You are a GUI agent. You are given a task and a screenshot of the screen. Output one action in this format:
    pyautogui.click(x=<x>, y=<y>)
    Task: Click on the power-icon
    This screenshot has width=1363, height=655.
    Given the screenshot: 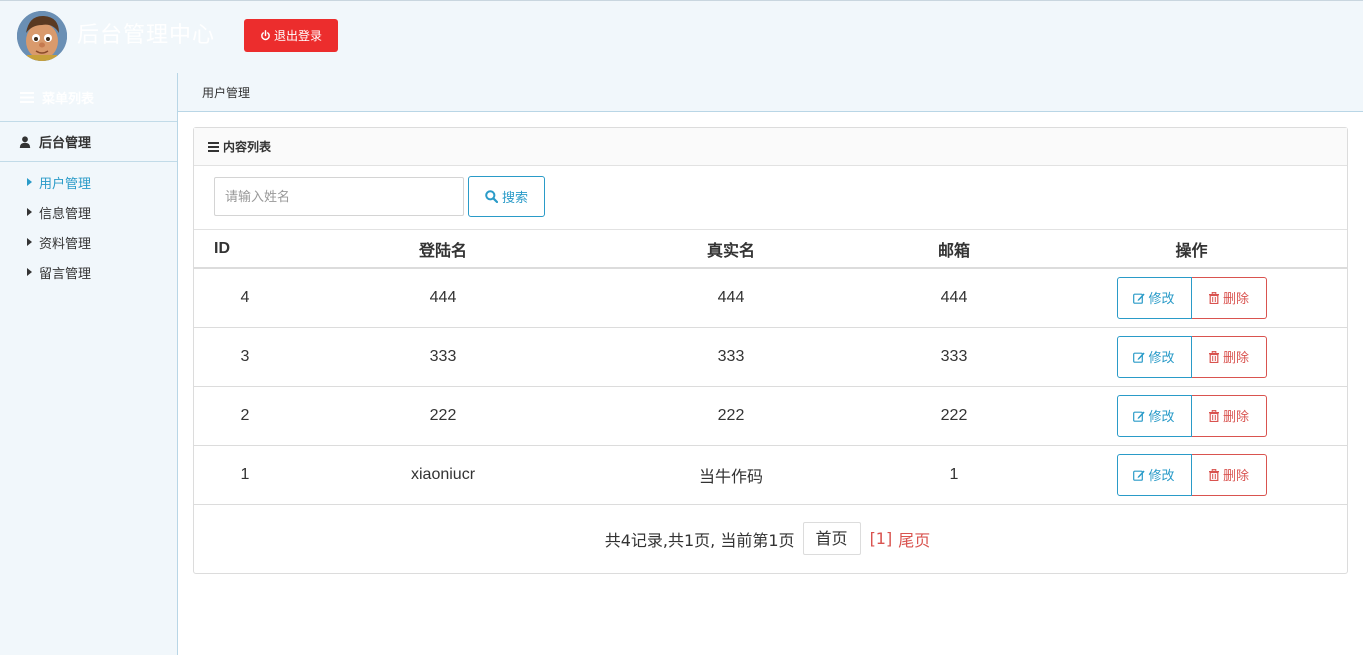 What is the action you would take?
    pyautogui.click(x=265, y=35)
    